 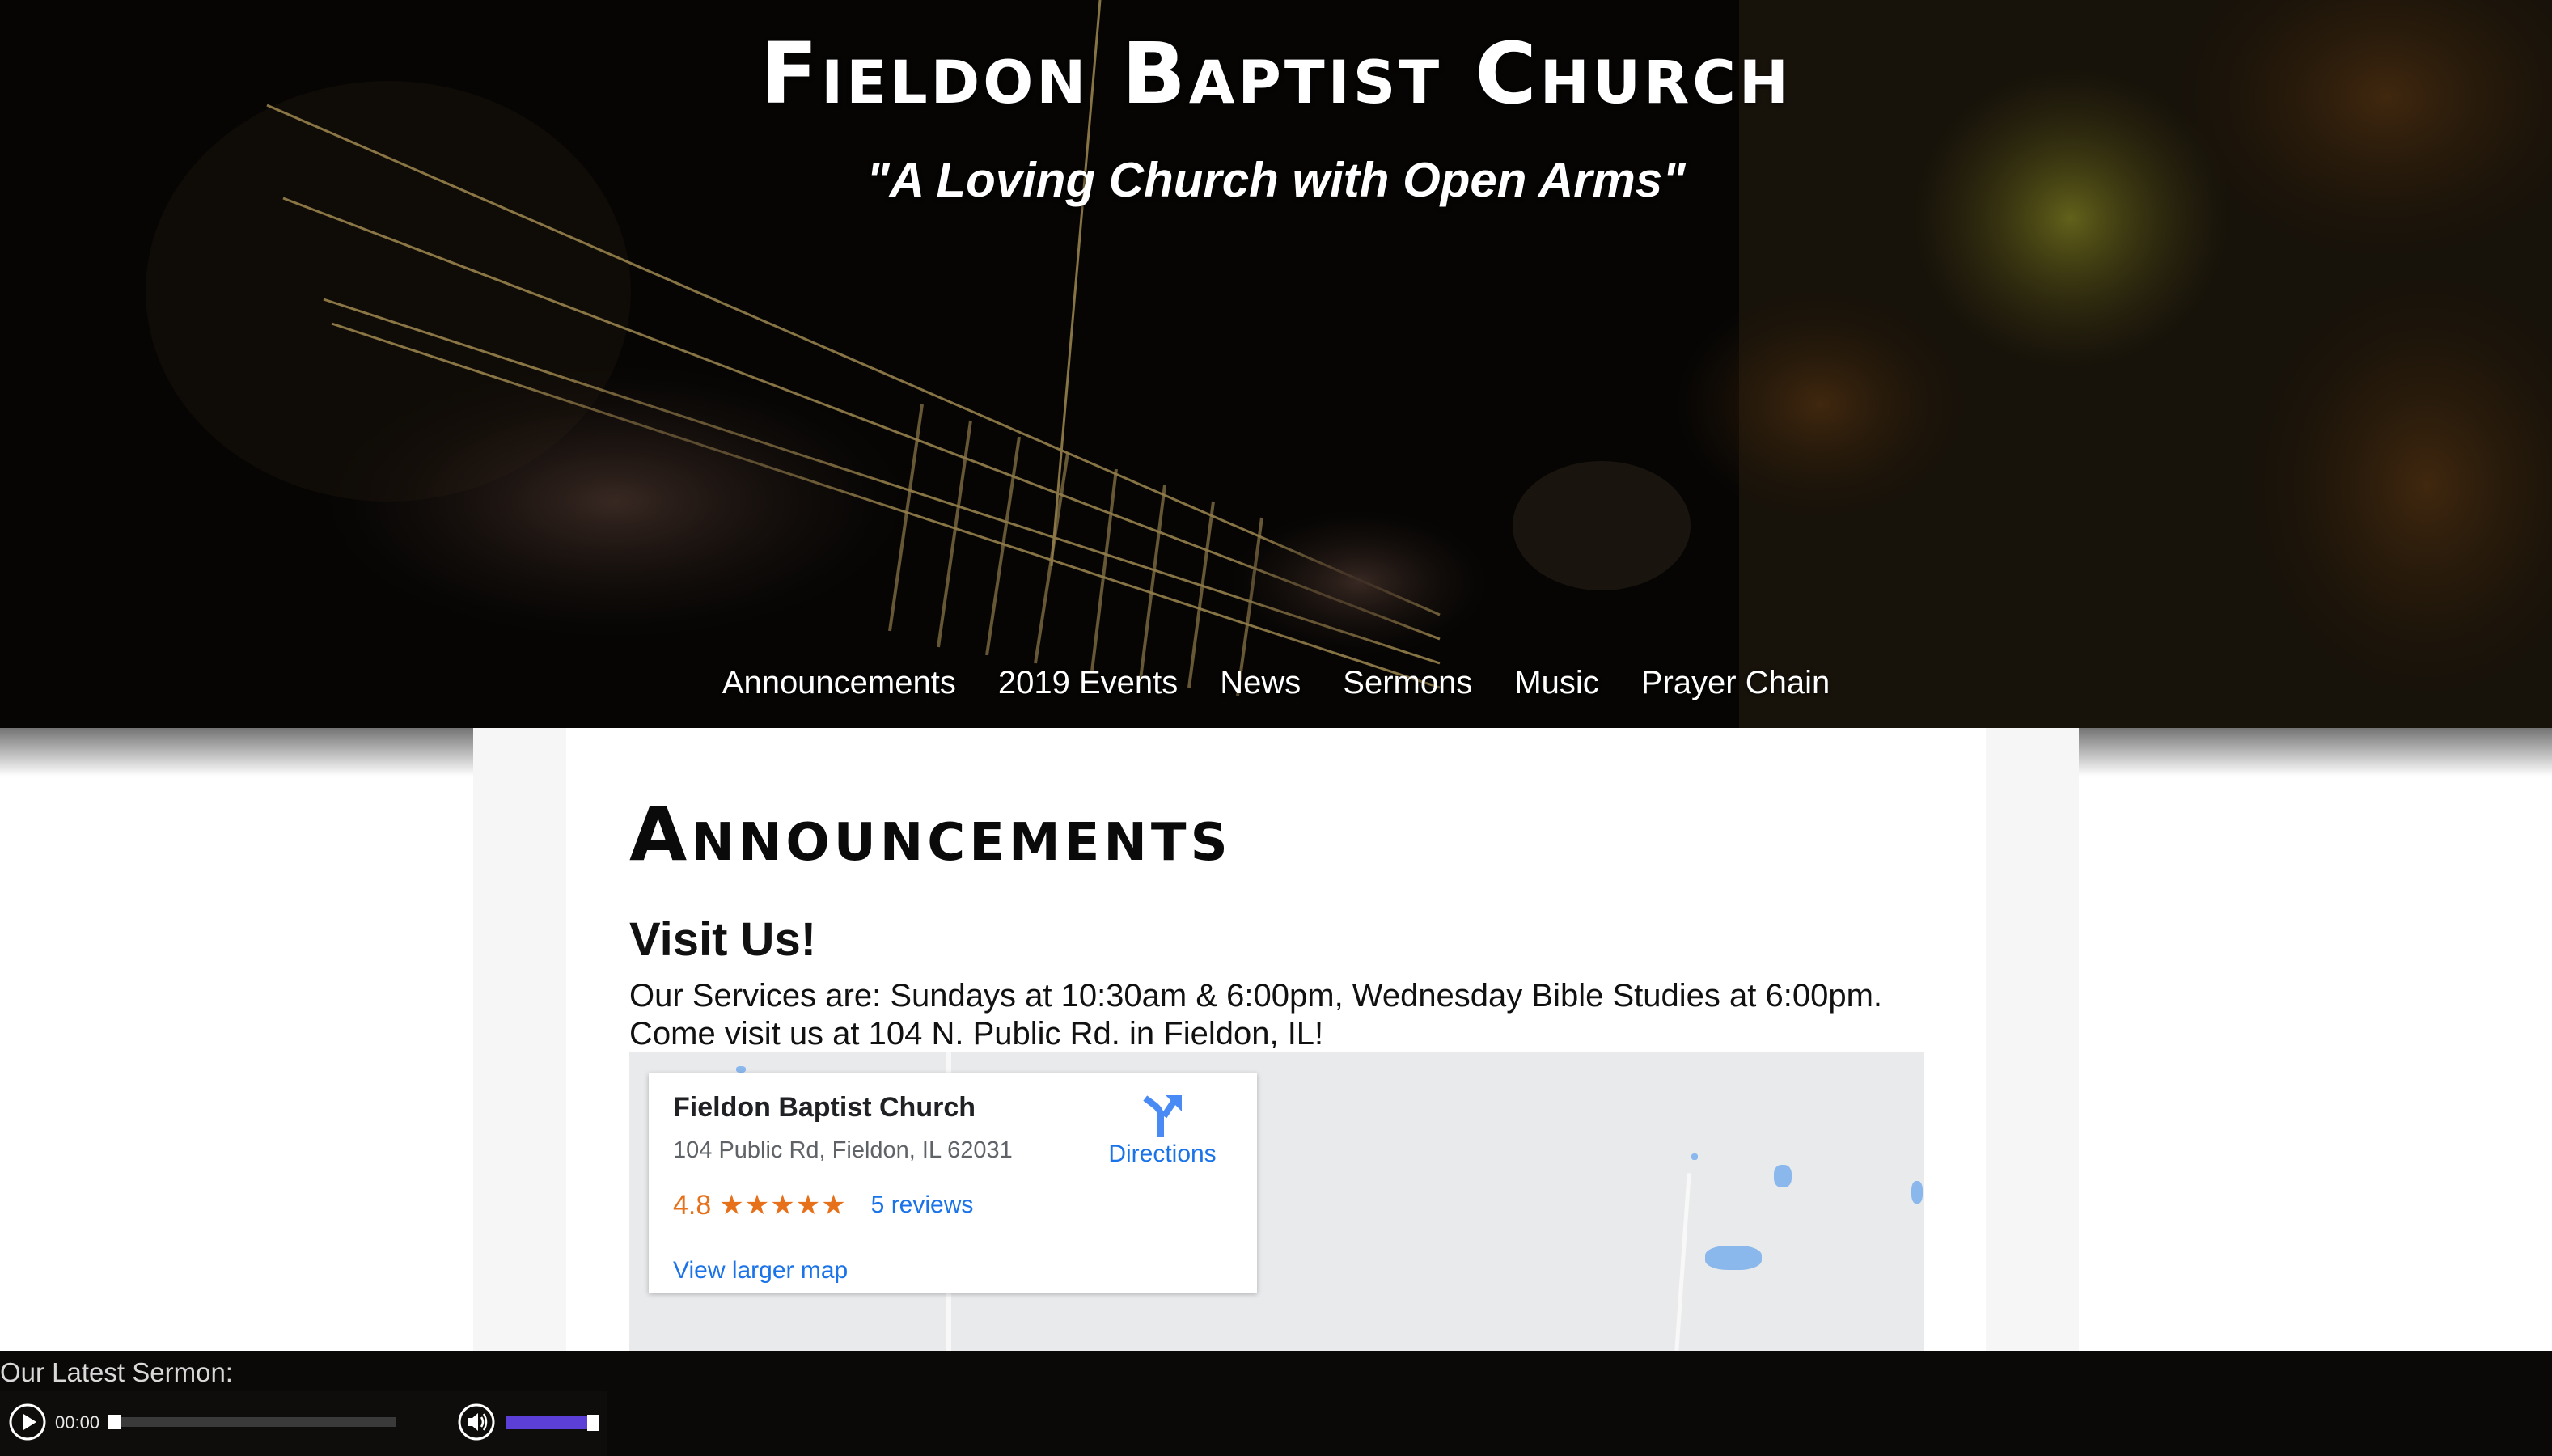 What do you see at coordinates (1162, 1154) in the screenshot?
I see `directions-label: Directions` at bounding box center [1162, 1154].